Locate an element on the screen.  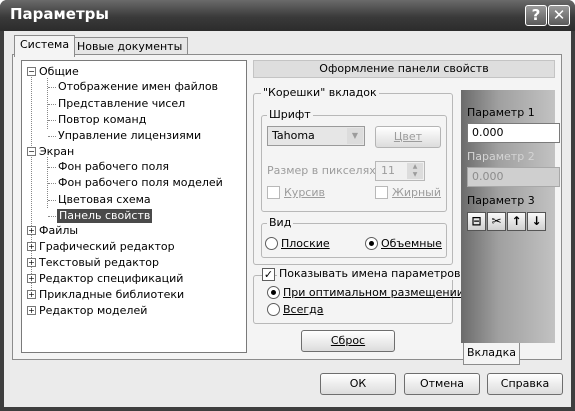
tree-item-obshie: Общие is located at coordinates (59, 72).